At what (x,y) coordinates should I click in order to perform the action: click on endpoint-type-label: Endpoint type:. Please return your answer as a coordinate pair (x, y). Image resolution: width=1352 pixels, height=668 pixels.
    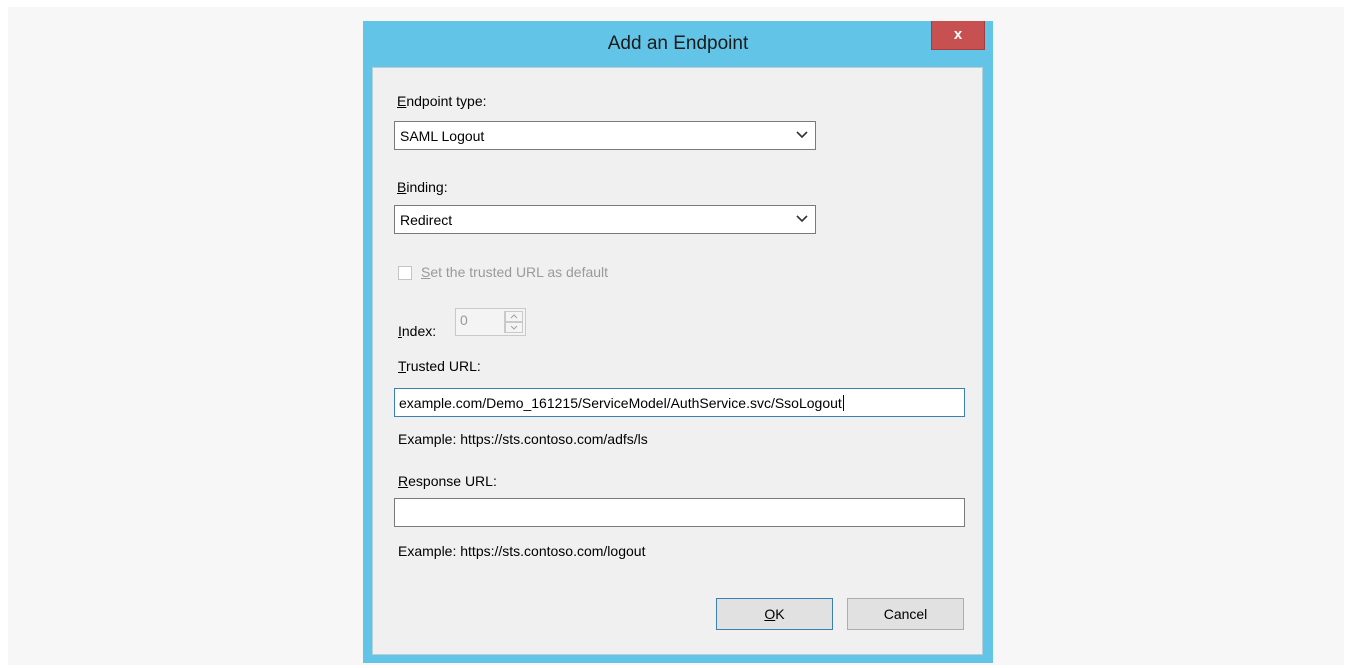
    Looking at the image, I should click on (442, 101).